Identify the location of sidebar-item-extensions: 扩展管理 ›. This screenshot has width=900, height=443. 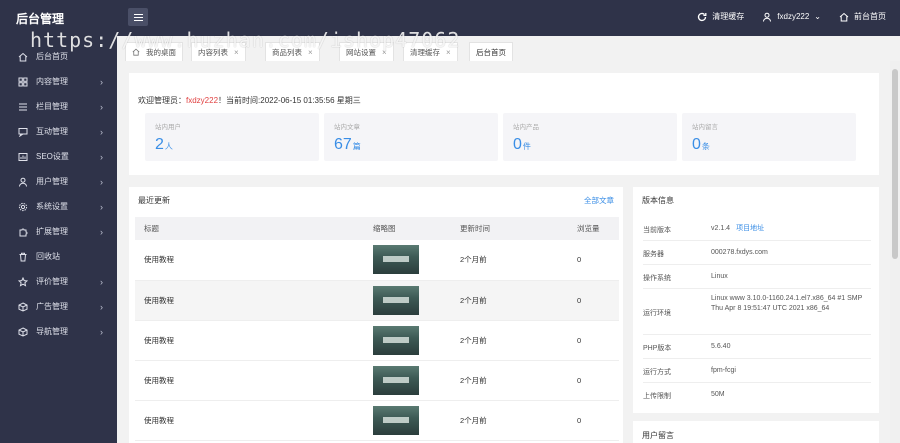
(58, 231).